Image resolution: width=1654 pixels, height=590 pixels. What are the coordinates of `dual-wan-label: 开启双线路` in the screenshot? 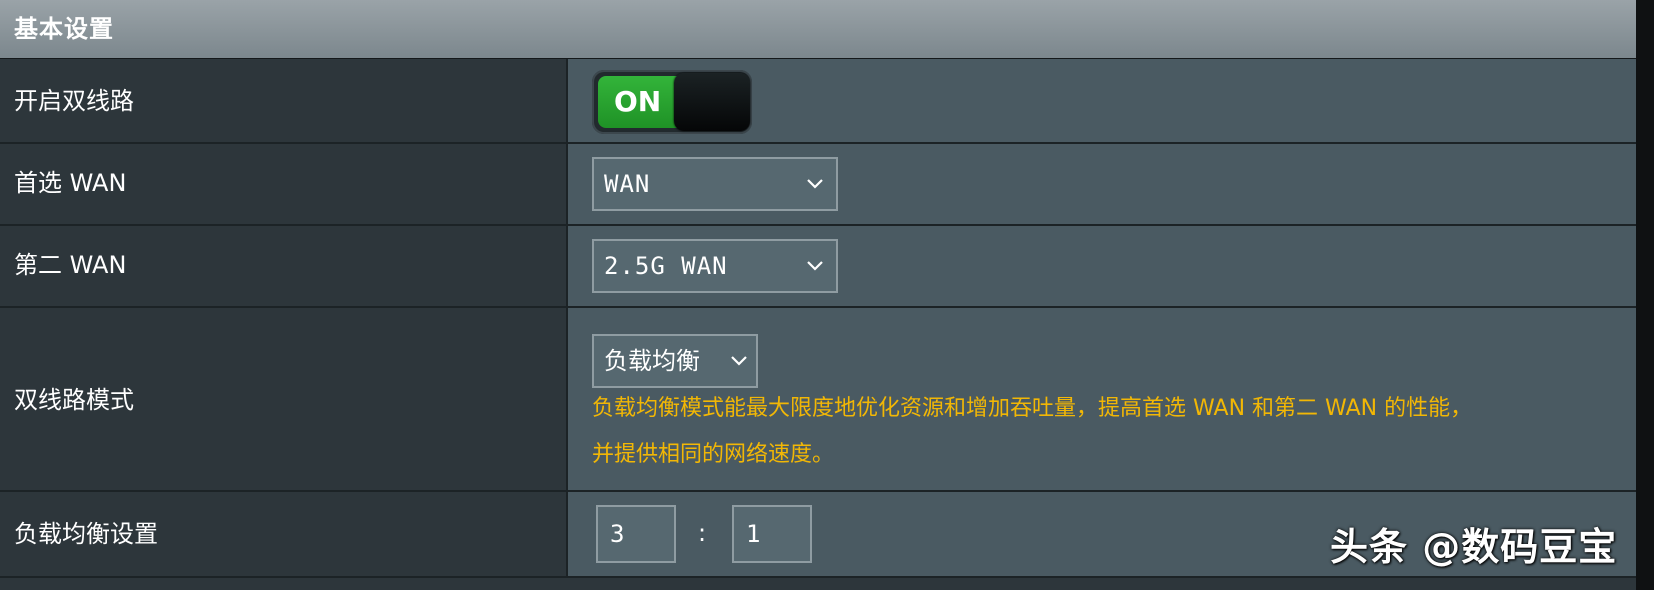 It's located at (74, 101).